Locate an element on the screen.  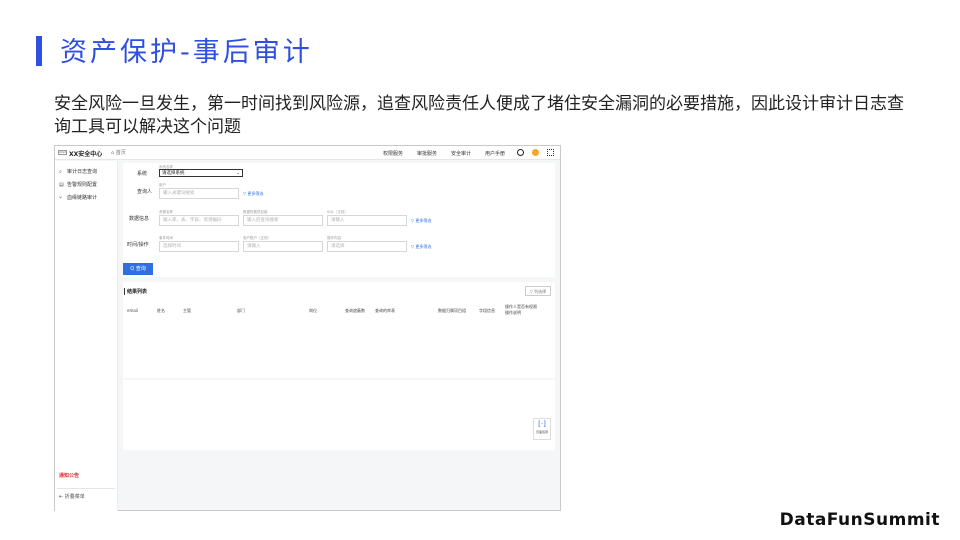
sidebar-item-alert-rules: ▤ 告警规则配置 is located at coordinates (78, 184).